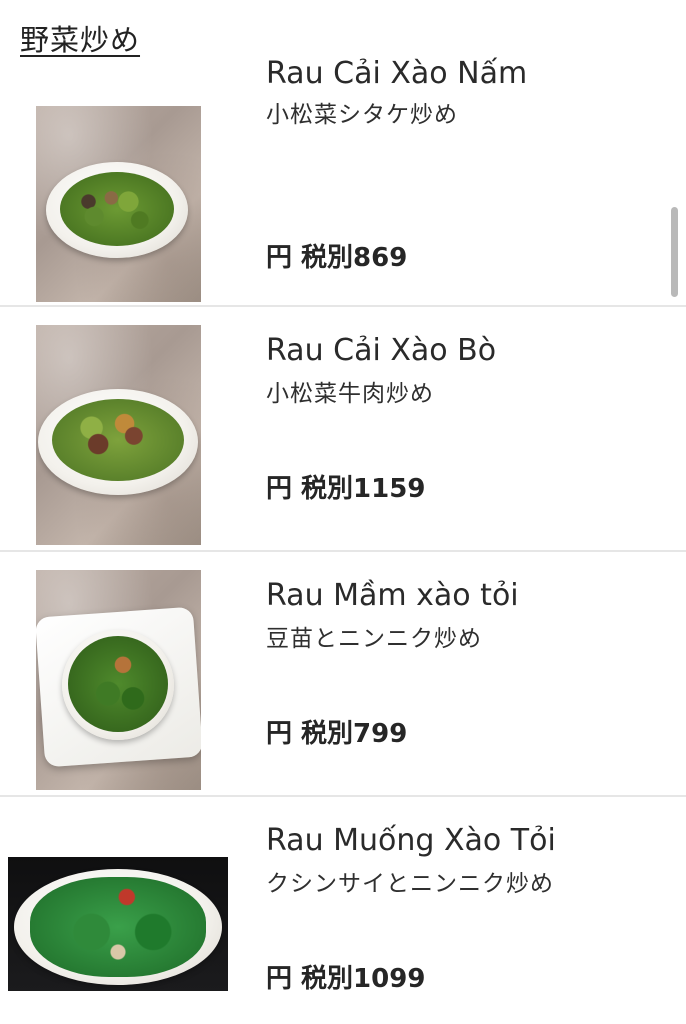 This screenshot has width=686, height=1024. I want to click on section-title: 野菜炒め, so click(80, 40).